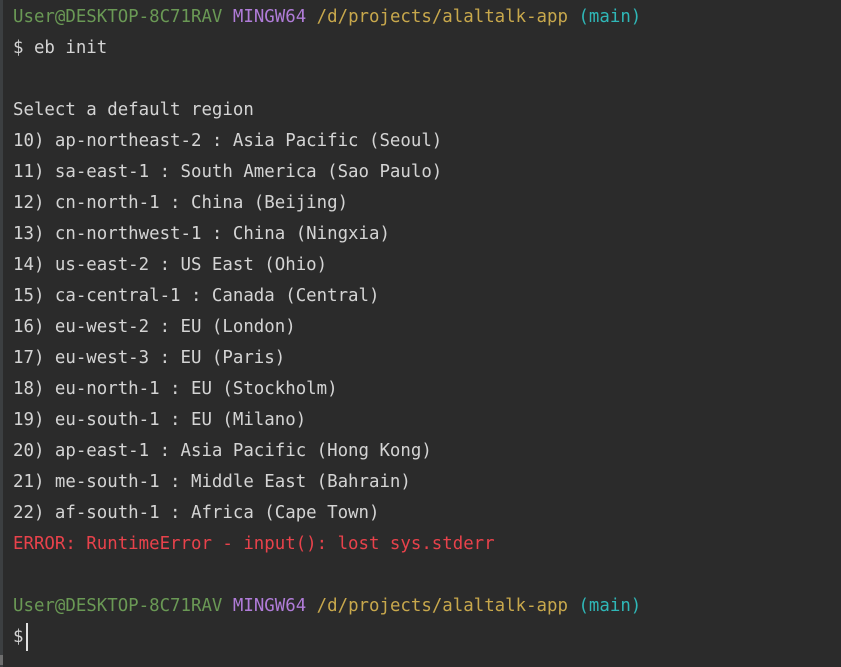 The image size is (841, 667). What do you see at coordinates (222, 451) in the screenshot?
I see `region-option: 20) ap-east-1 : Asia Pacific (Hong Kong)` at bounding box center [222, 451].